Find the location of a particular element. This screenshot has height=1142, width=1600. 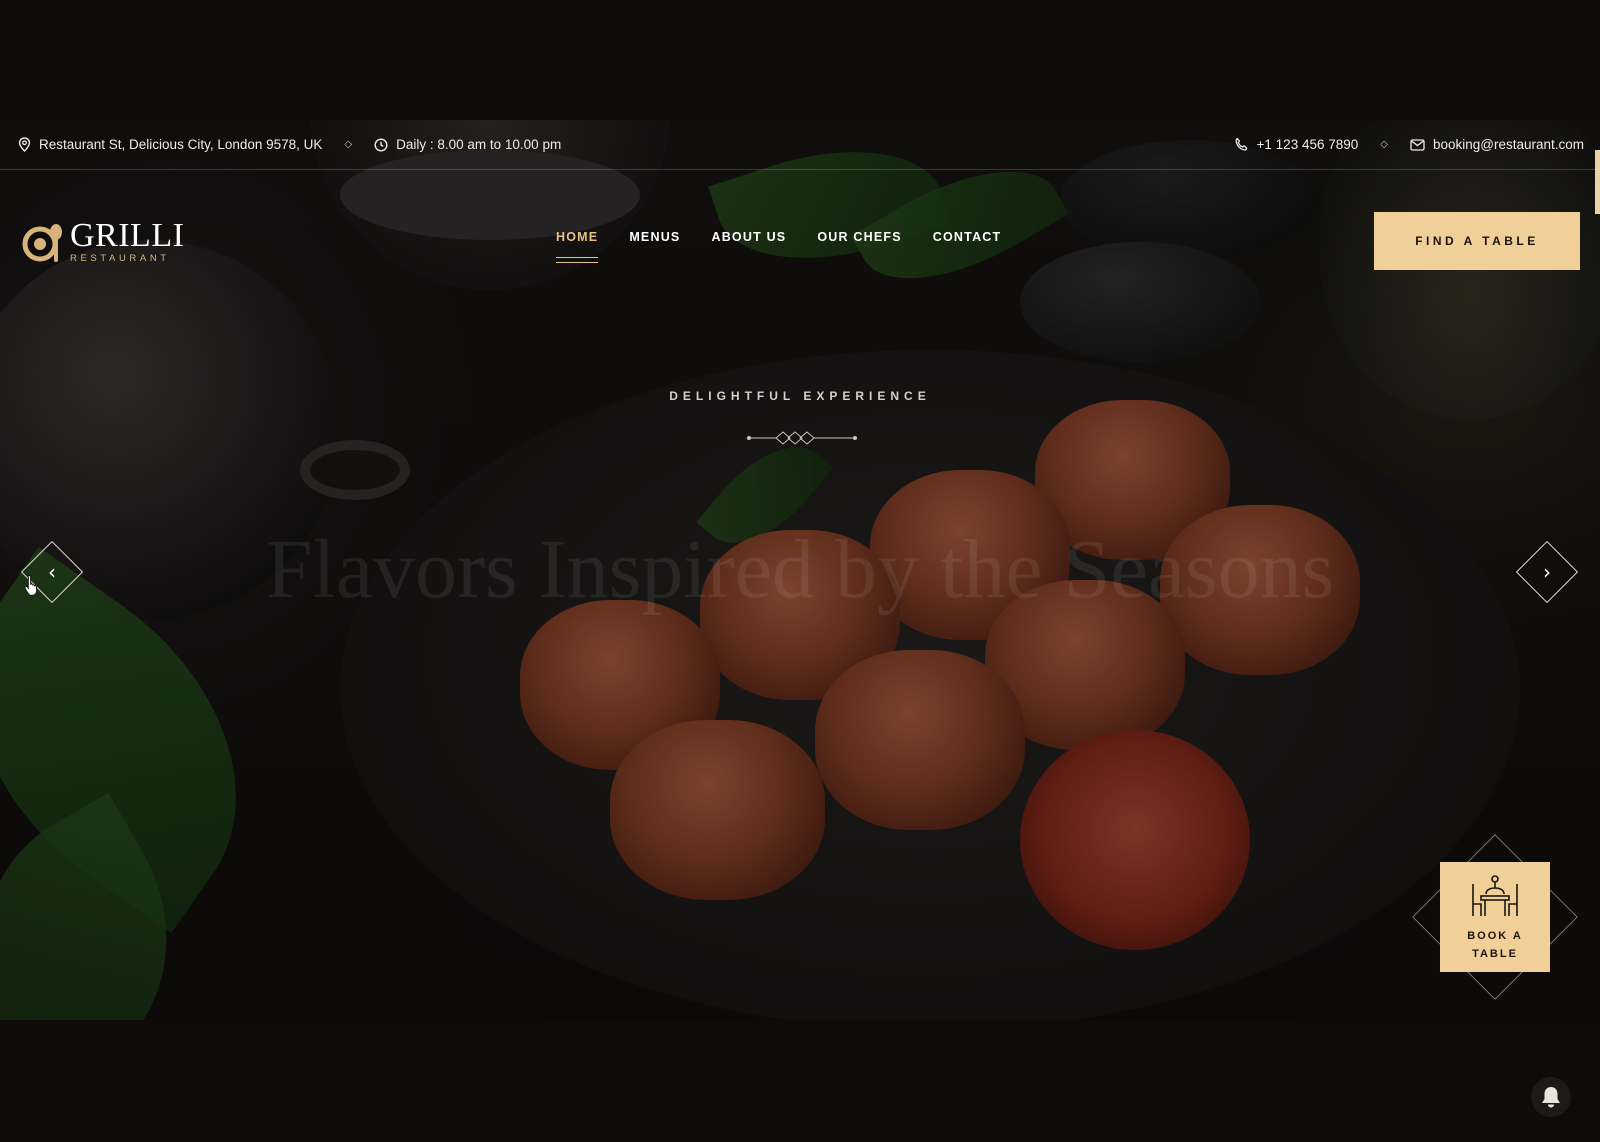

hours-info: Daily : 8.00 am to 10.00 pm is located at coordinates (467, 144).